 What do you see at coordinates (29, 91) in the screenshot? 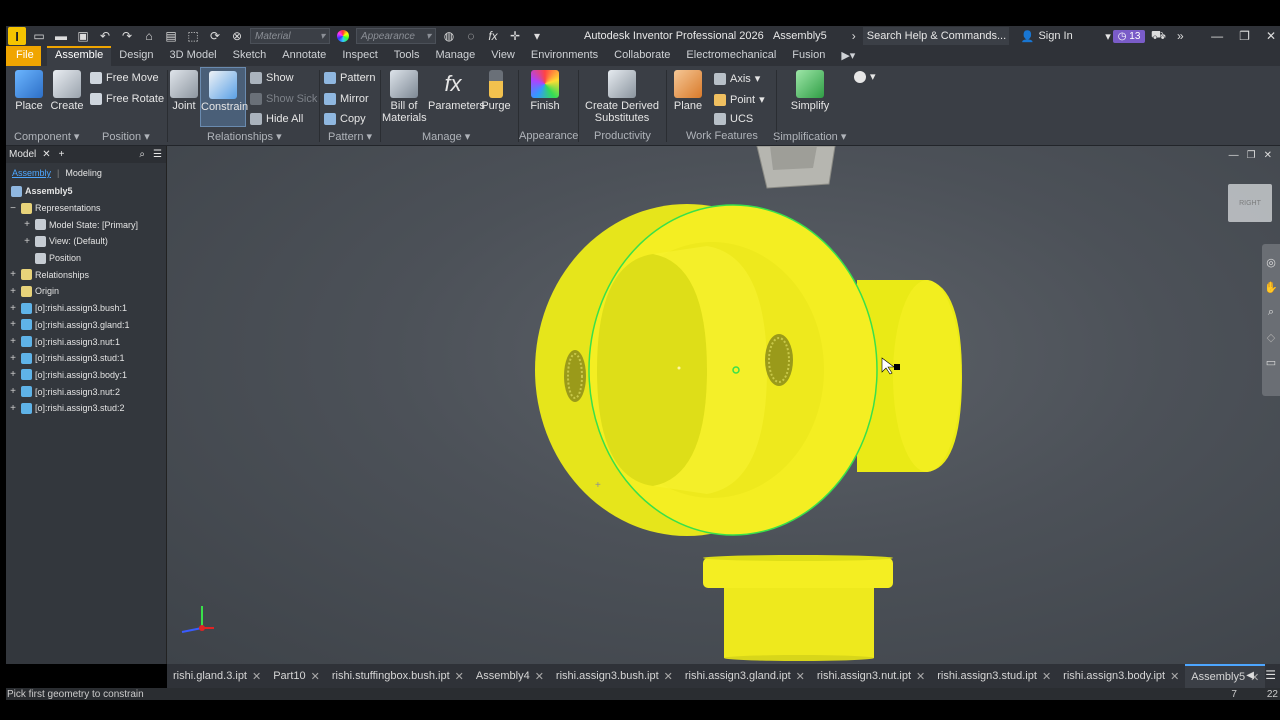
I see `place-button: Place` at bounding box center [29, 91].